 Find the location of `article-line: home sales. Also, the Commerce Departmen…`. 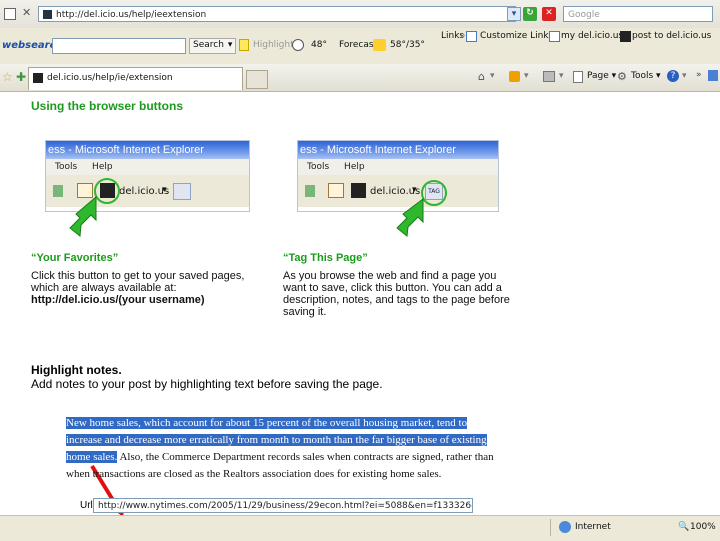

article-line: home sales. Also, the Commerce Departmen… is located at coordinates (280, 457).